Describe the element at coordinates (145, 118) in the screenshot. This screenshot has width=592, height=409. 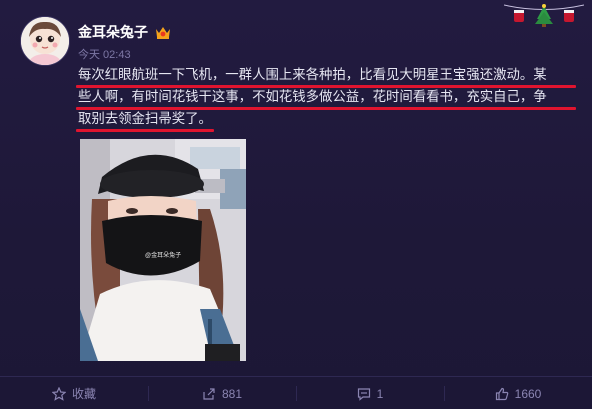
I see `post-line: 取别去领金扫帚奖了。` at that location.